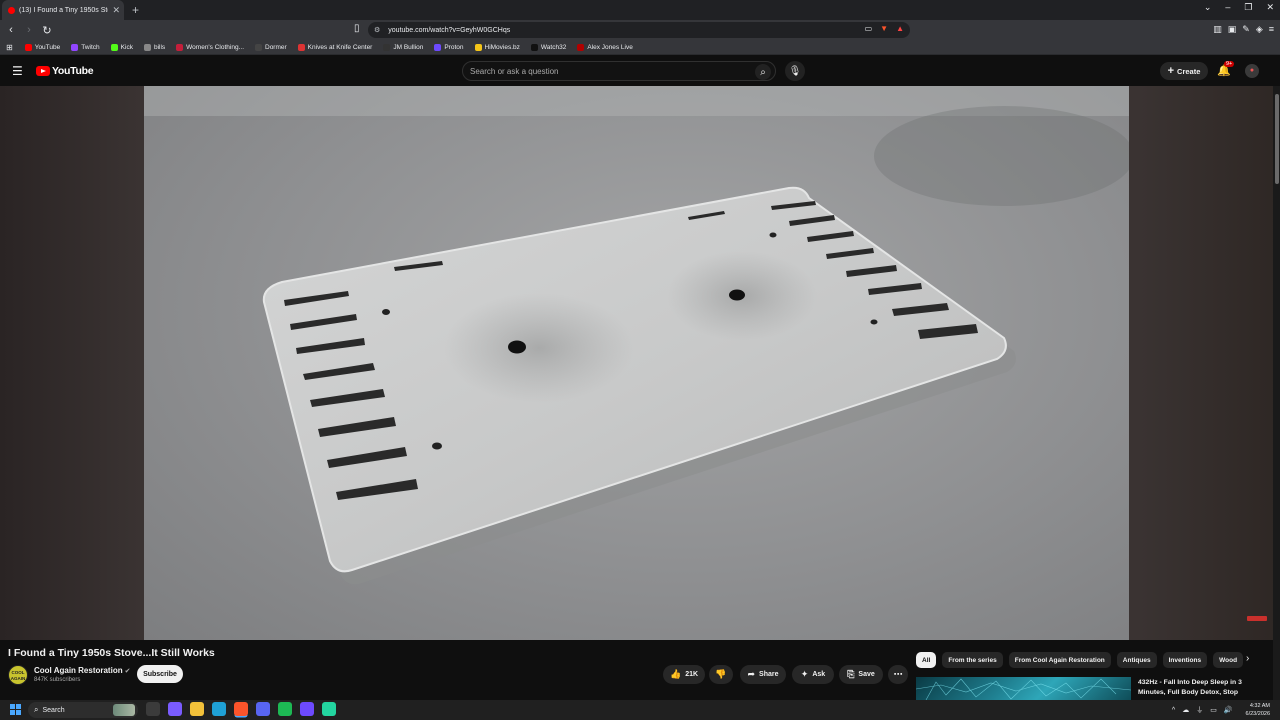 This screenshot has width=1280, height=720. What do you see at coordinates (1185, 660) in the screenshot?
I see `filter-chip: Inventions` at bounding box center [1185, 660].